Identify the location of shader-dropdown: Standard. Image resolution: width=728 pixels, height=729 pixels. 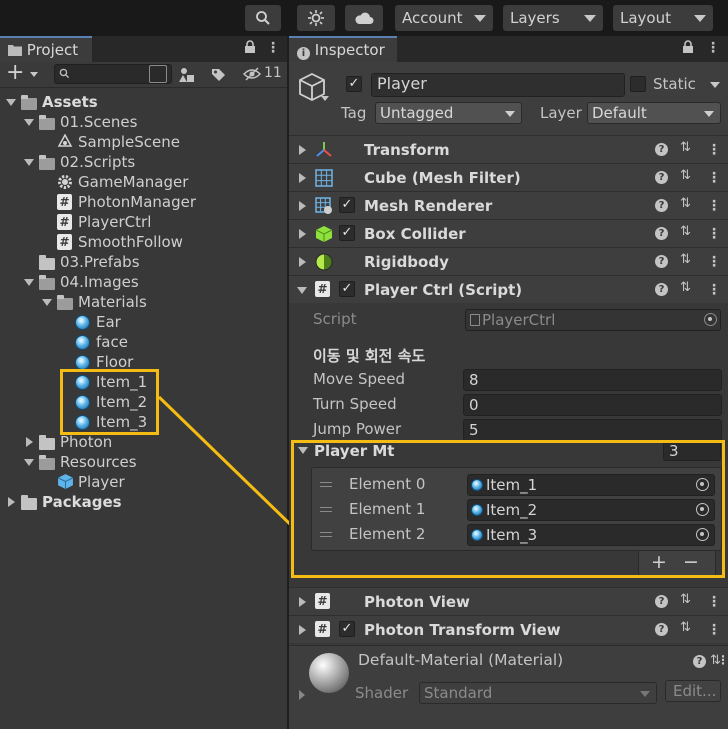
(538, 693).